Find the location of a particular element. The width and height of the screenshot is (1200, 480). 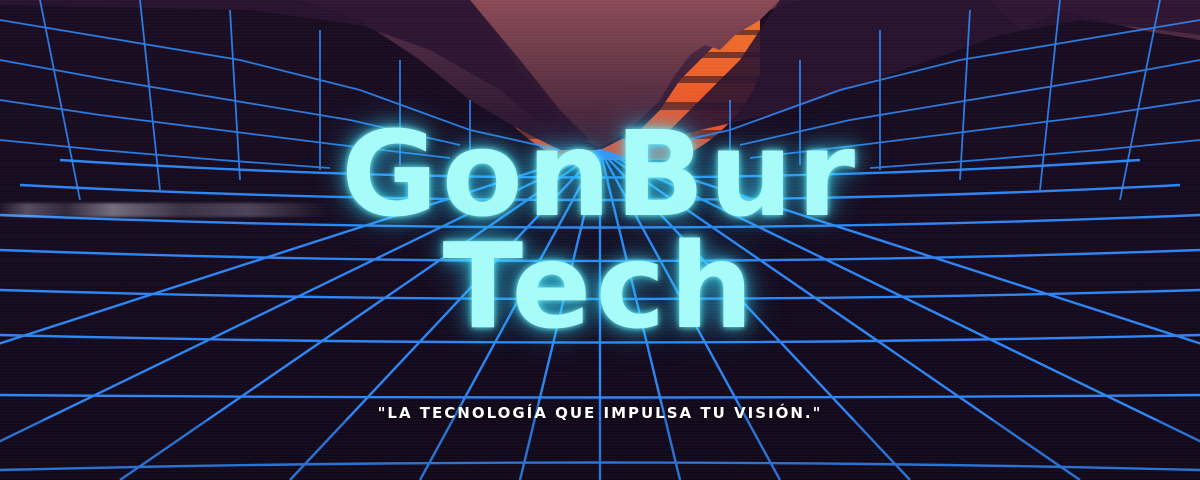

brand-tagline: "LA TECNOLOGÍA QUE IMPULSA TU VISIÓN." is located at coordinates (600, 413).